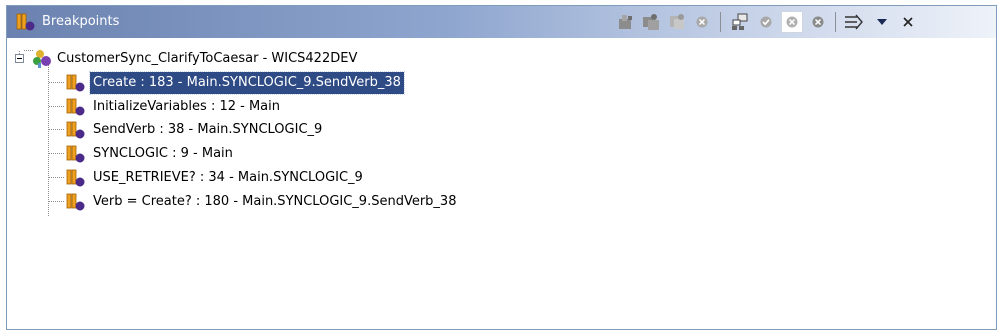  I want to click on collapse-toggle-icon, so click(19, 58).